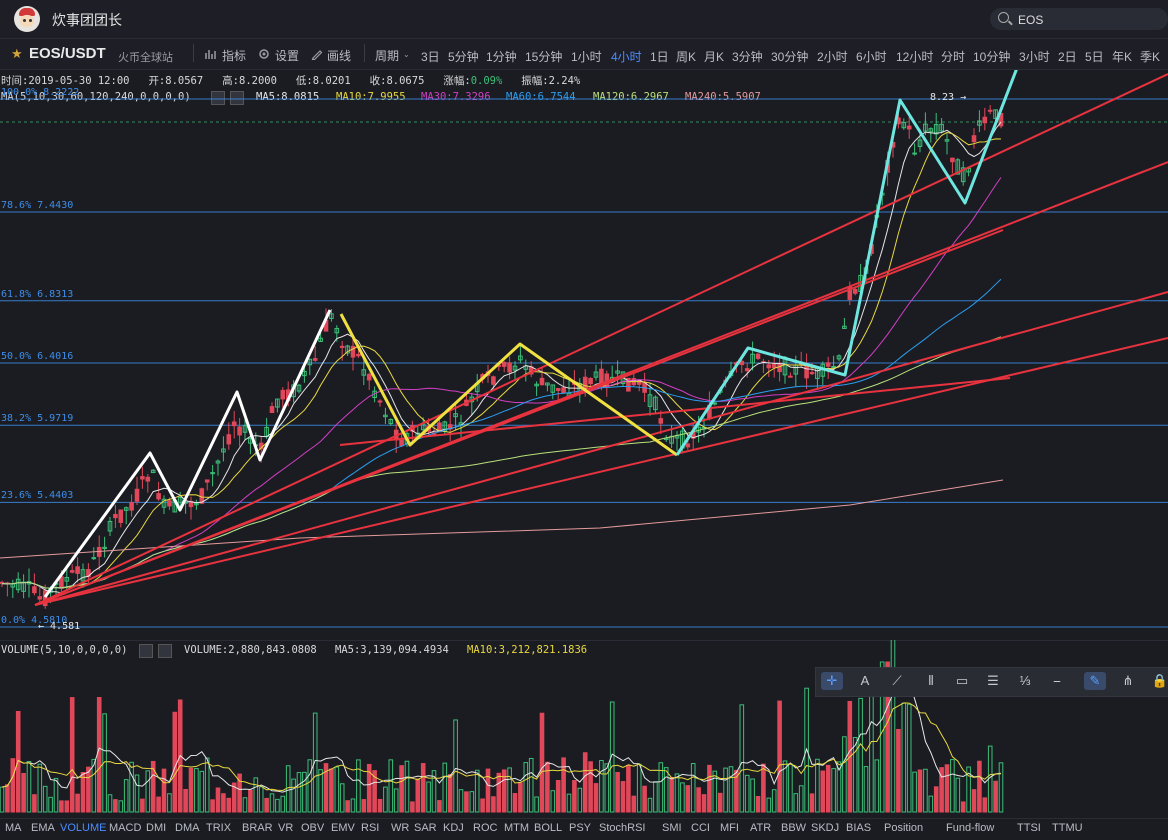 The height and width of the screenshot is (840, 1168). Describe the element at coordinates (125, 828) in the screenshot. I see `indicator-macd: MACD` at that location.